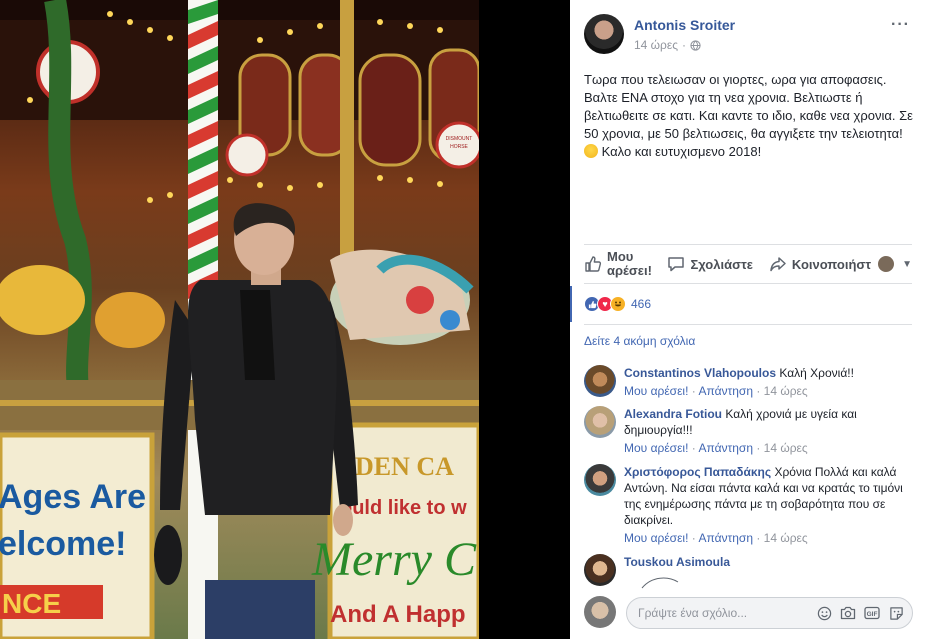 The width and height of the screenshot is (926, 639). What do you see at coordinates (656, 45) in the screenshot?
I see `post-timestamp: 14 ώρες` at bounding box center [656, 45].